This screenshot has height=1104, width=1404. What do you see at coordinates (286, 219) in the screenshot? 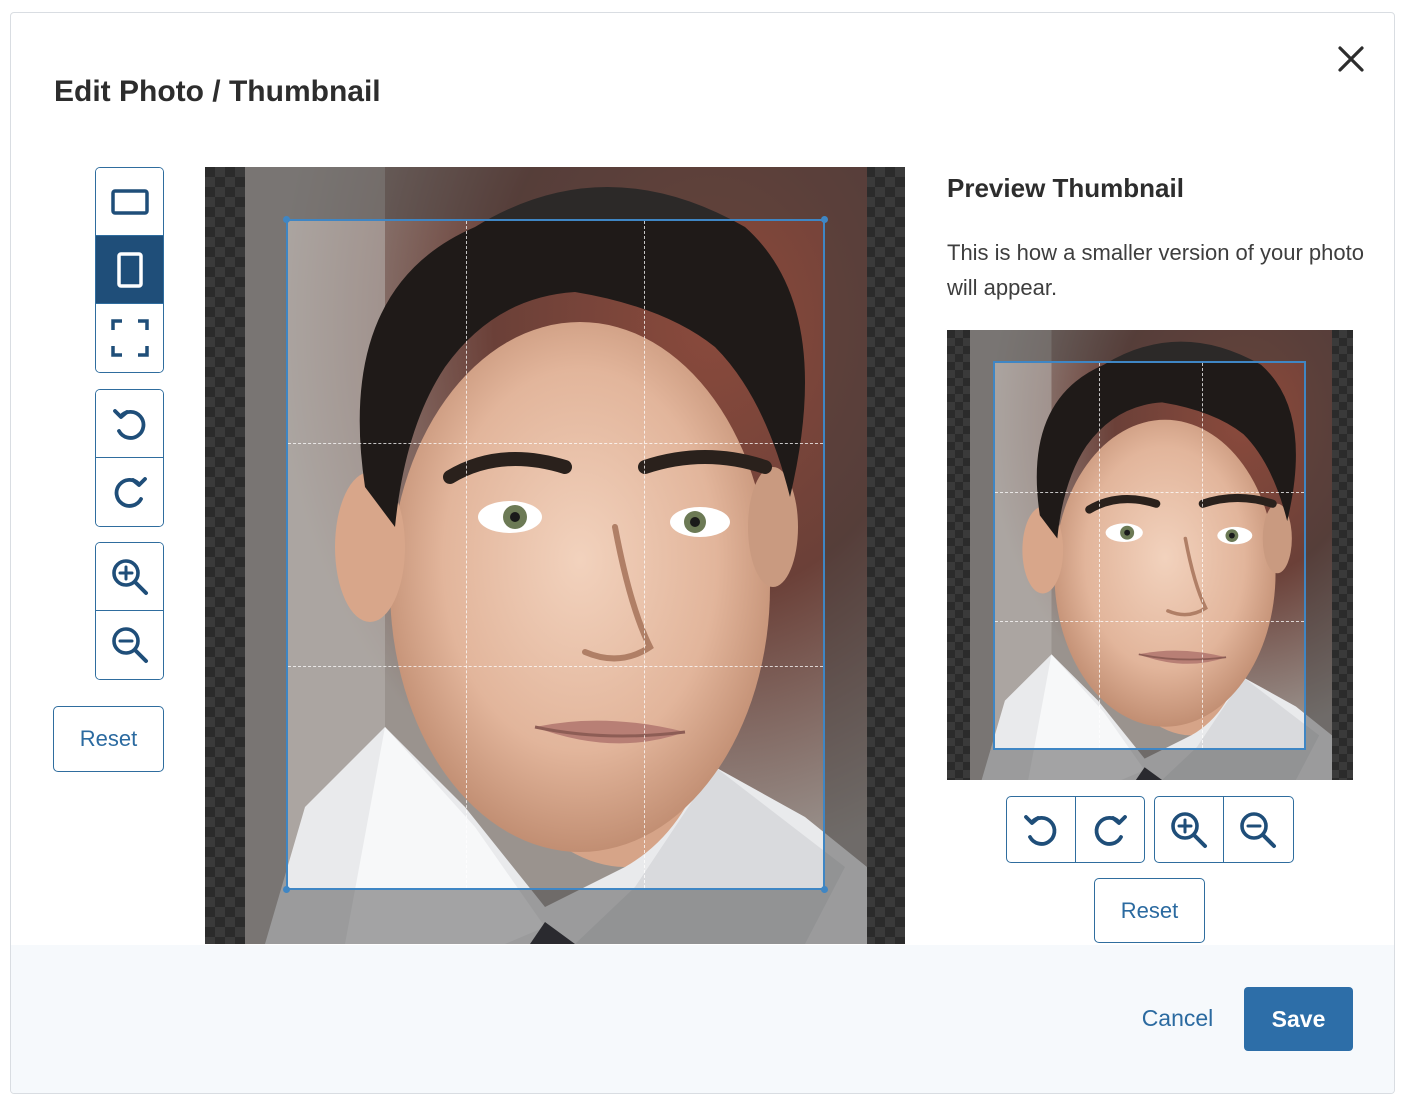
I see `crop-handle-top-left` at bounding box center [286, 219].